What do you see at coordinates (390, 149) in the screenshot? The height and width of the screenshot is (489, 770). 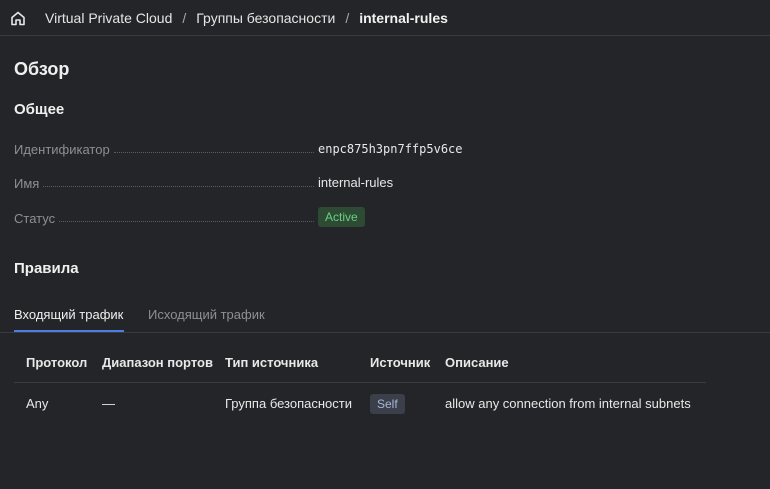 I see `id-value: enpc875h3pn7ffp5v6ce` at bounding box center [390, 149].